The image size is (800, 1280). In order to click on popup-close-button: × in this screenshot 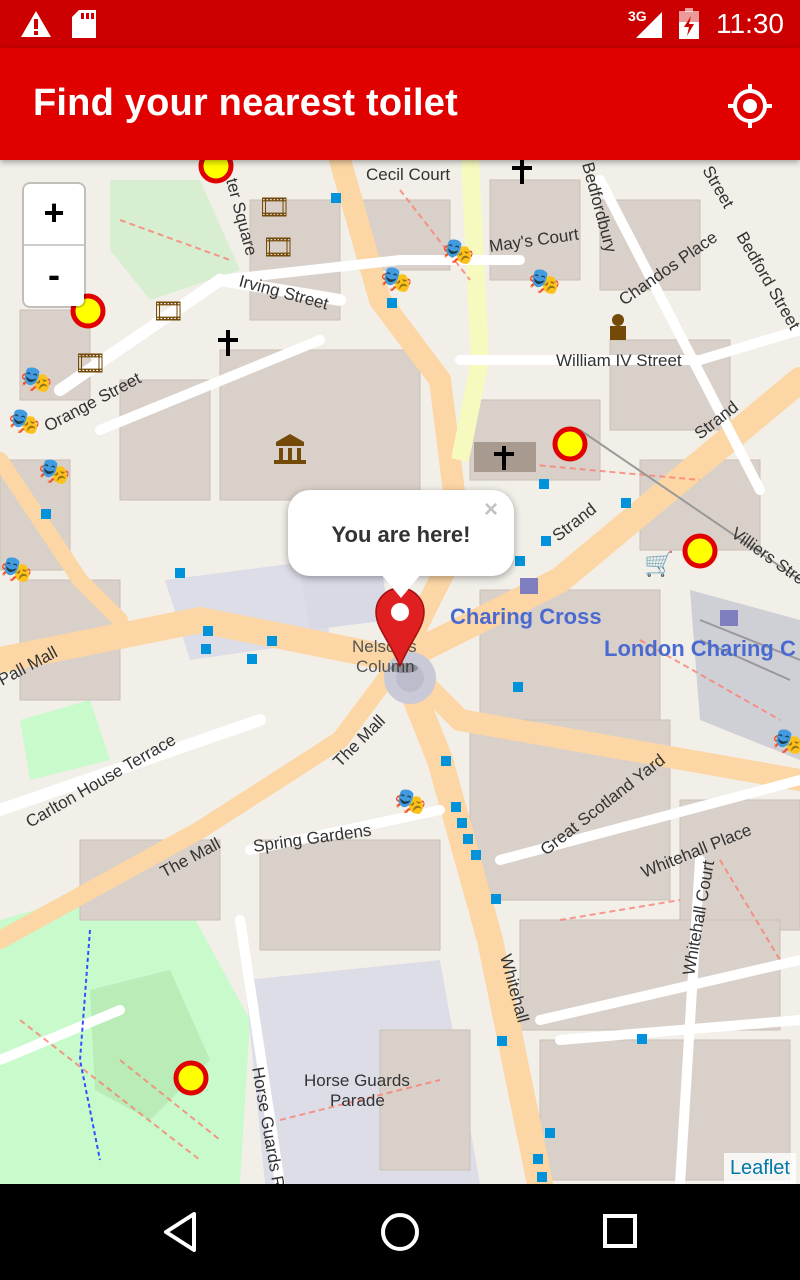, I will do `click(491, 510)`.